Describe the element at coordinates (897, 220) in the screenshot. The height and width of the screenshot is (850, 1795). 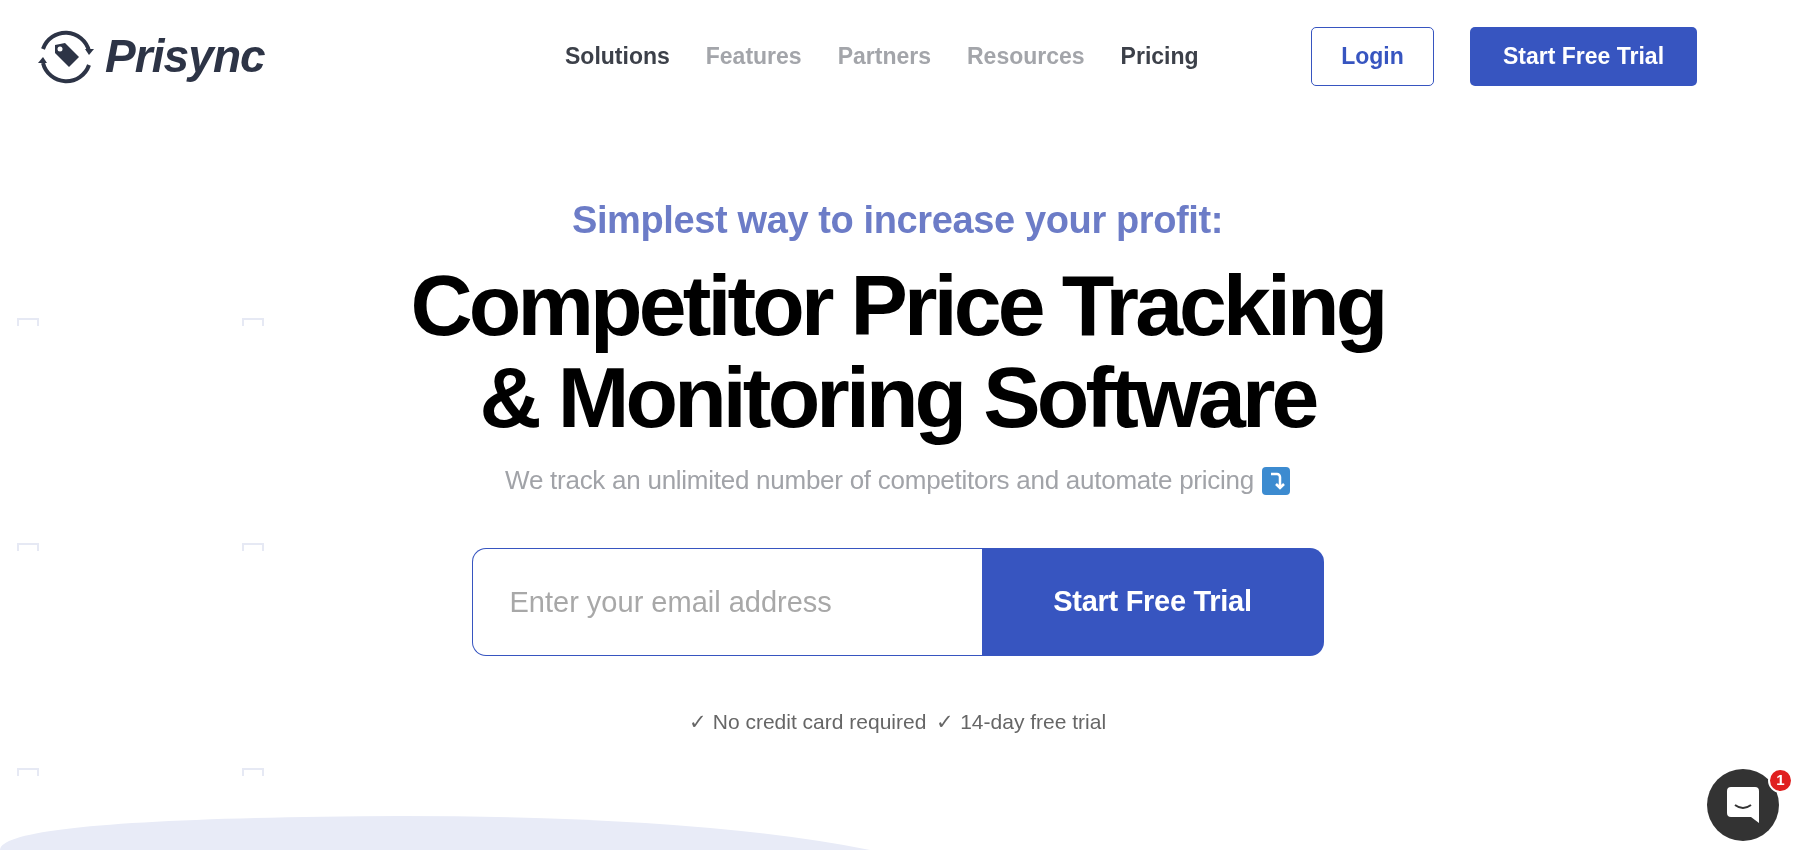
I see `eyebrow-text: Simplest way to increase your profit:` at that location.